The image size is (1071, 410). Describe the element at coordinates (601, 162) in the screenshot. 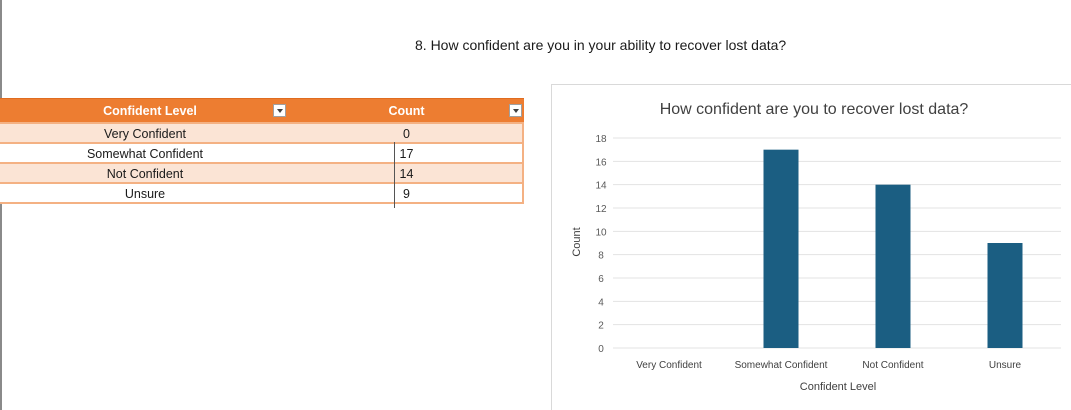

I see `y-tick-label: 16` at that location.